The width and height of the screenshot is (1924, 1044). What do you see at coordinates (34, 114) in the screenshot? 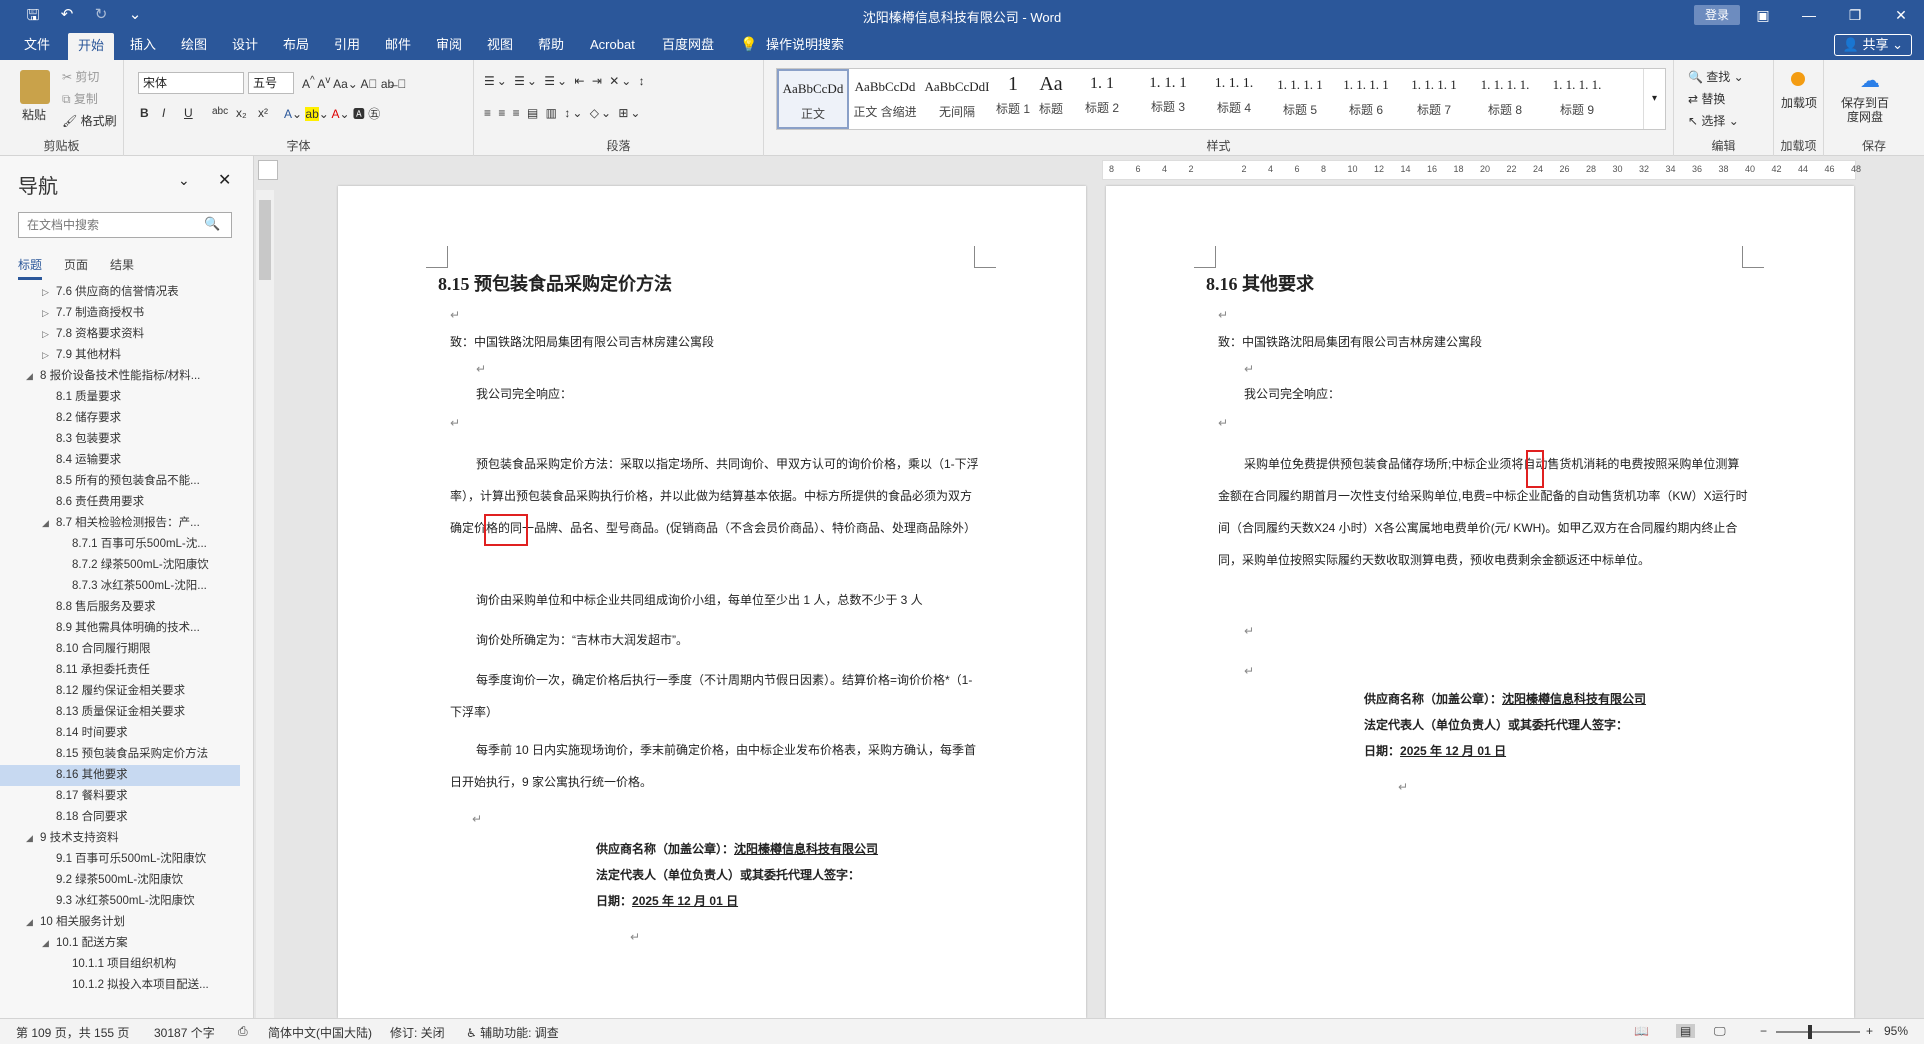
I see `paste-button: 粘贴` at bounding box center [34, 114].